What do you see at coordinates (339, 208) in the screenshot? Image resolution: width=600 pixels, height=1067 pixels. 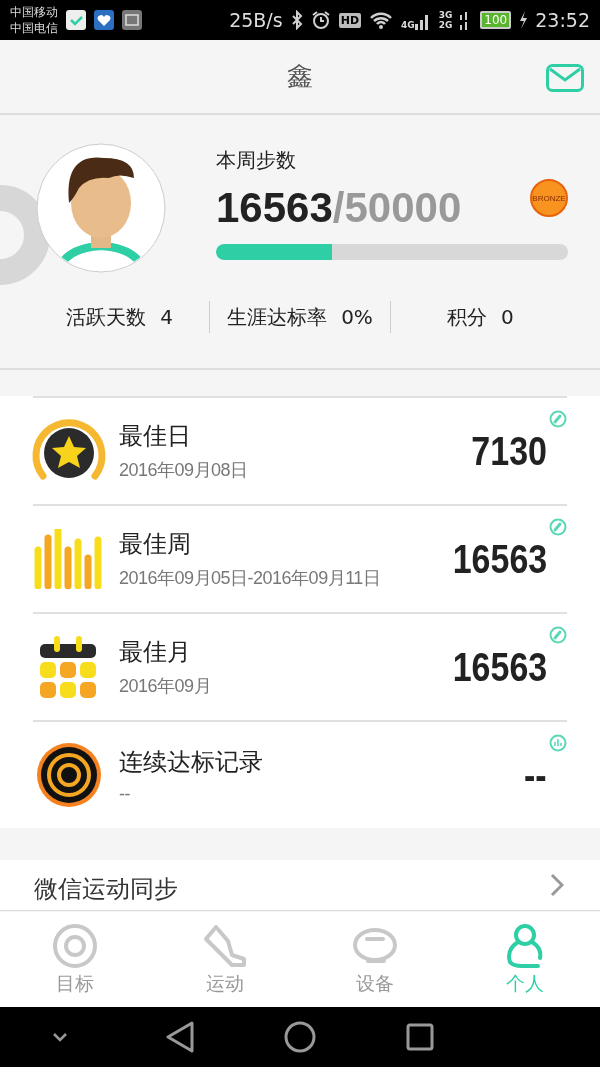 I see `weekly-steps-count: 16563/50000` at bounding box center [339, 208].